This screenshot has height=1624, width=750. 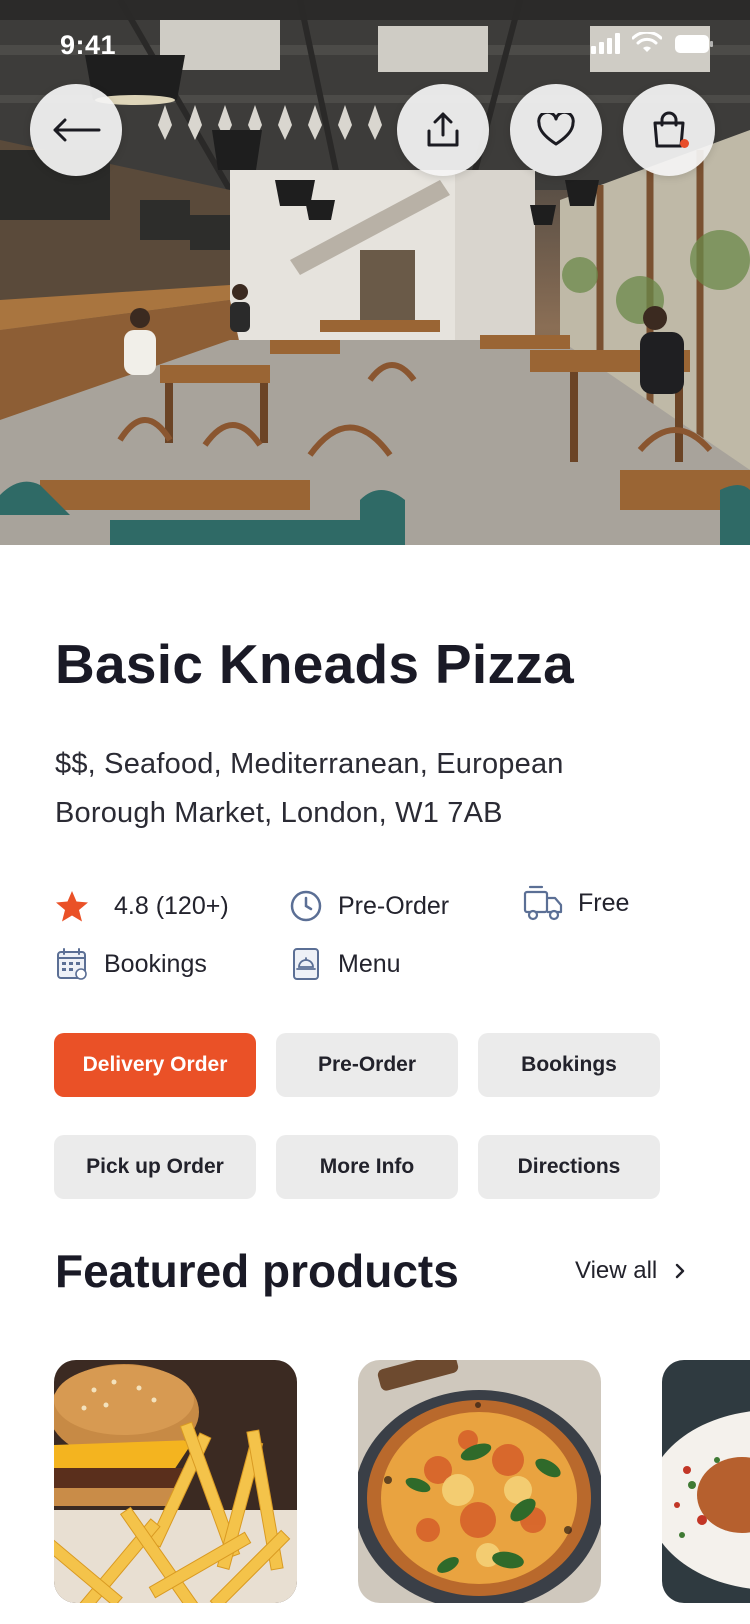 I want to click on featured-products-title: Featured products, so click(x=257, y=1271).